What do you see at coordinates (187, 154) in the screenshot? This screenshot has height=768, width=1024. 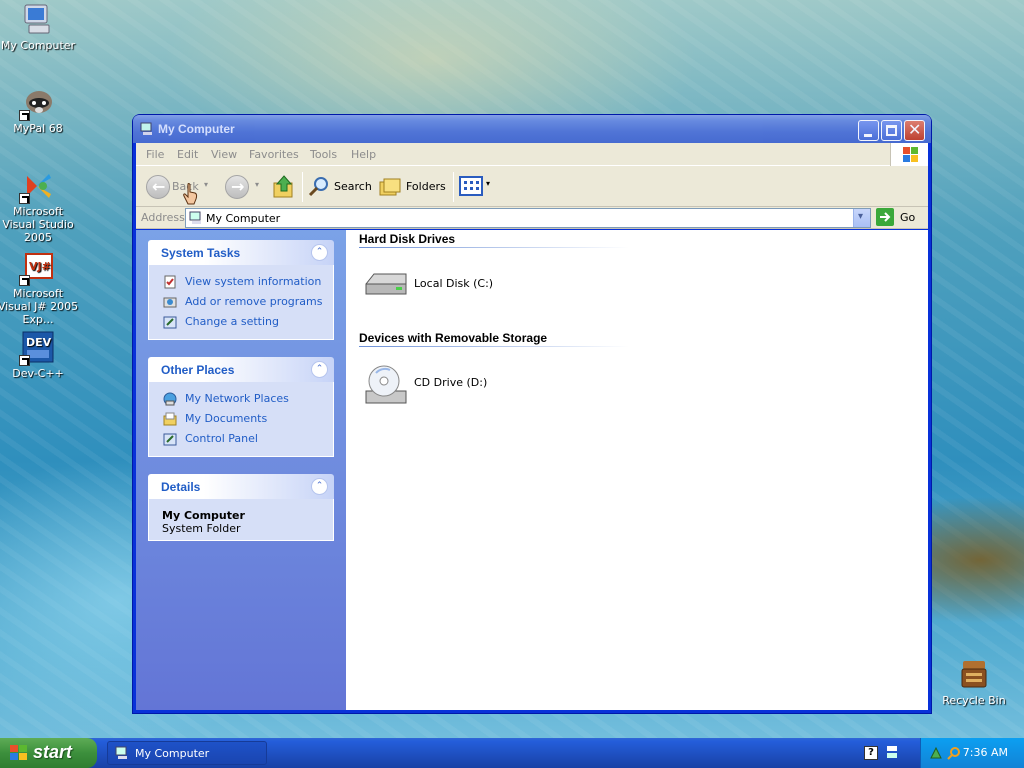 I see `menu-edit: Edit` at bounding box center [187, 154].